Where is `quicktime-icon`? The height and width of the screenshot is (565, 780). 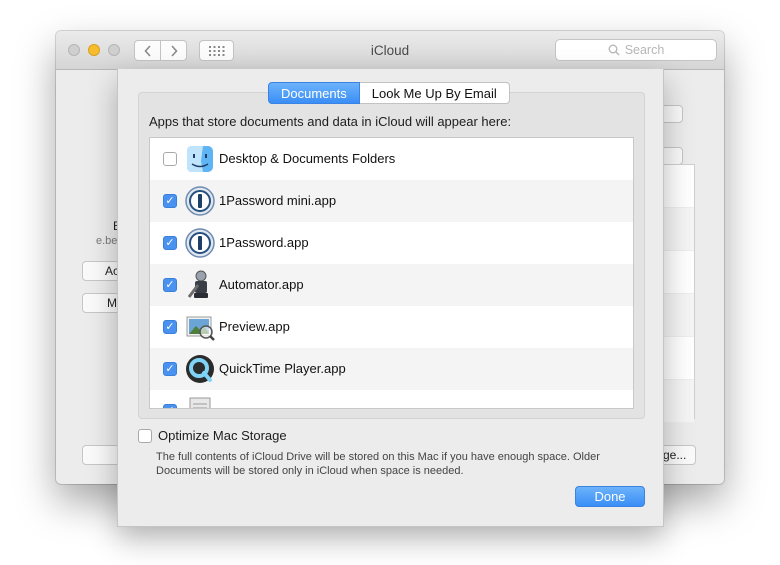
quicktime-icon is located at coordinates (200, 369).